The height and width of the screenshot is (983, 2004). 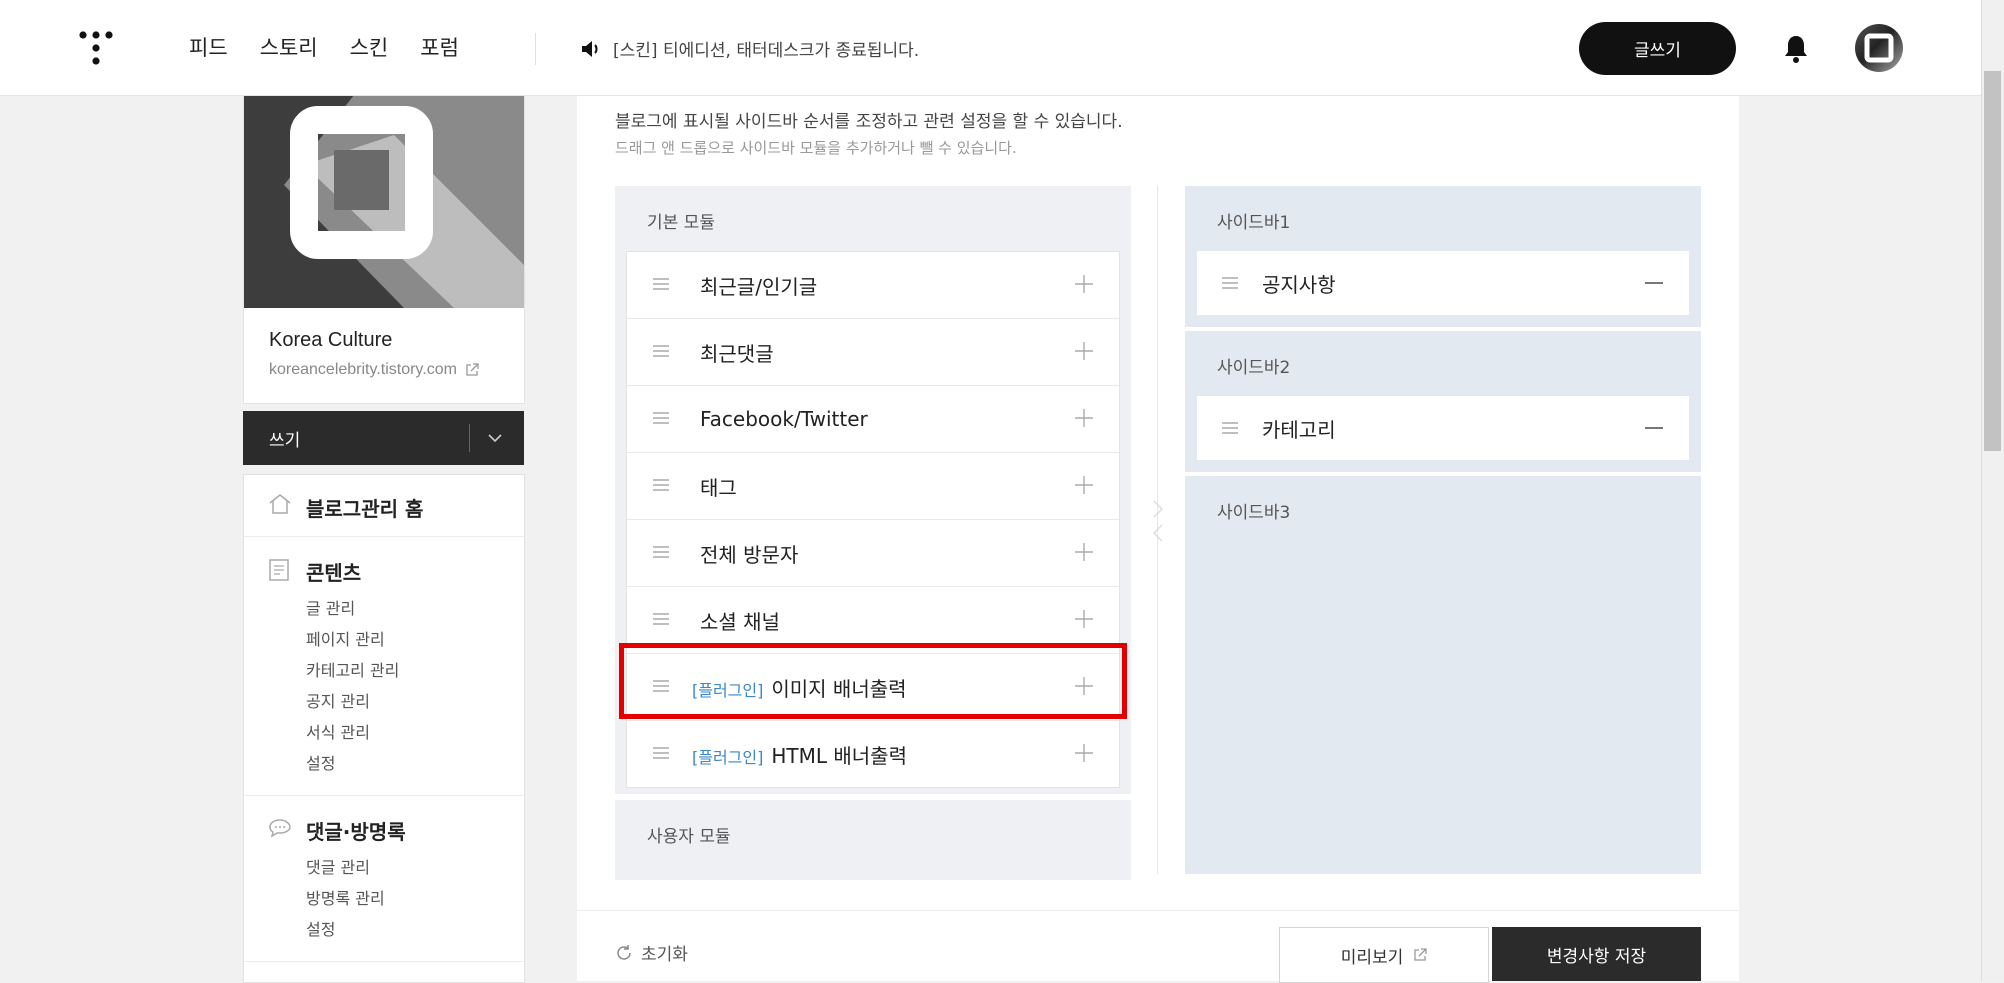 What do you see at coordinates (338, 700) in the screenshot?
I see `menu-notice-manage: 공지 관리` at bounding box center [338, 700].